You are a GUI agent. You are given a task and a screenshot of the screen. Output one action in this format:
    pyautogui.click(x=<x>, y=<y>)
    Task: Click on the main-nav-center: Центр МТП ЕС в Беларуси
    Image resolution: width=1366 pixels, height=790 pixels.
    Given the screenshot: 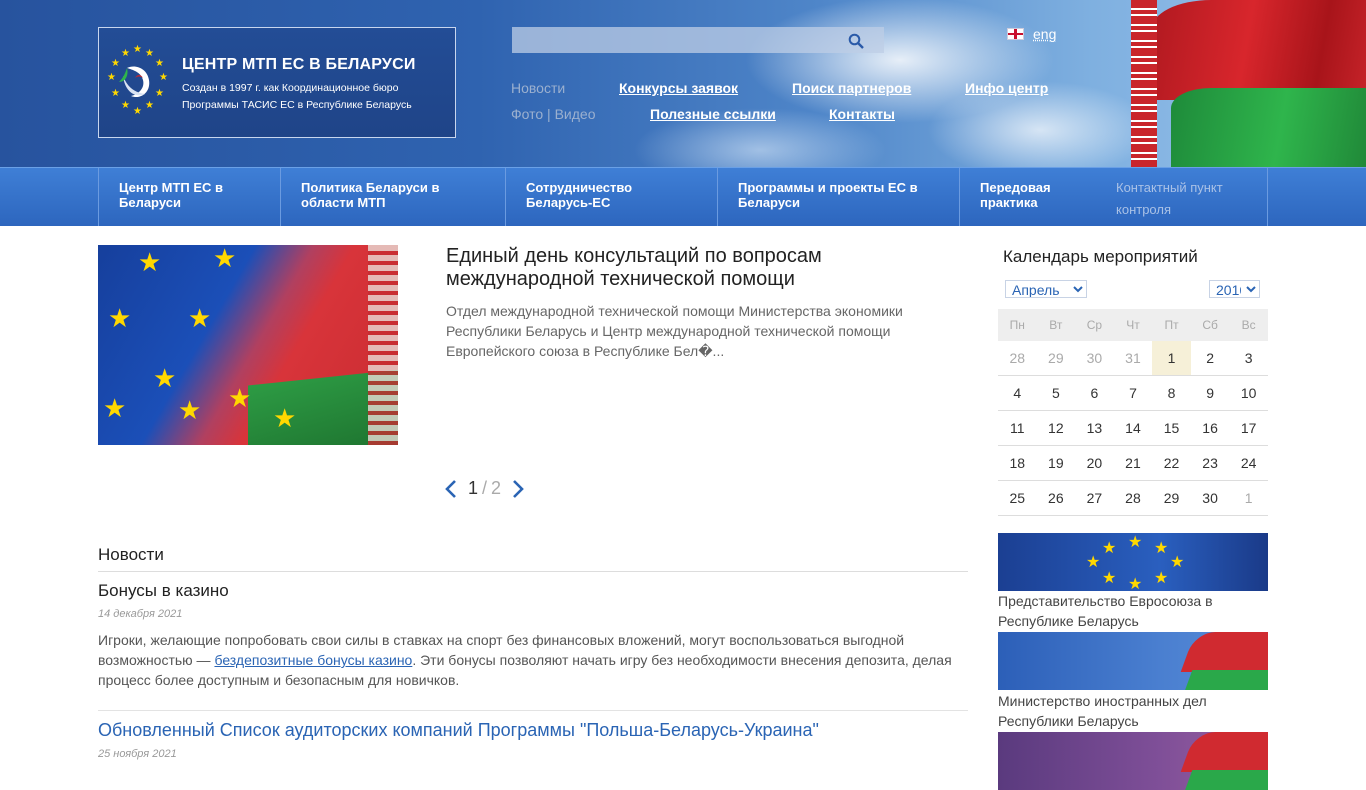 What is the action you would take?
    pyautogui.click(x=189, y=197)
    